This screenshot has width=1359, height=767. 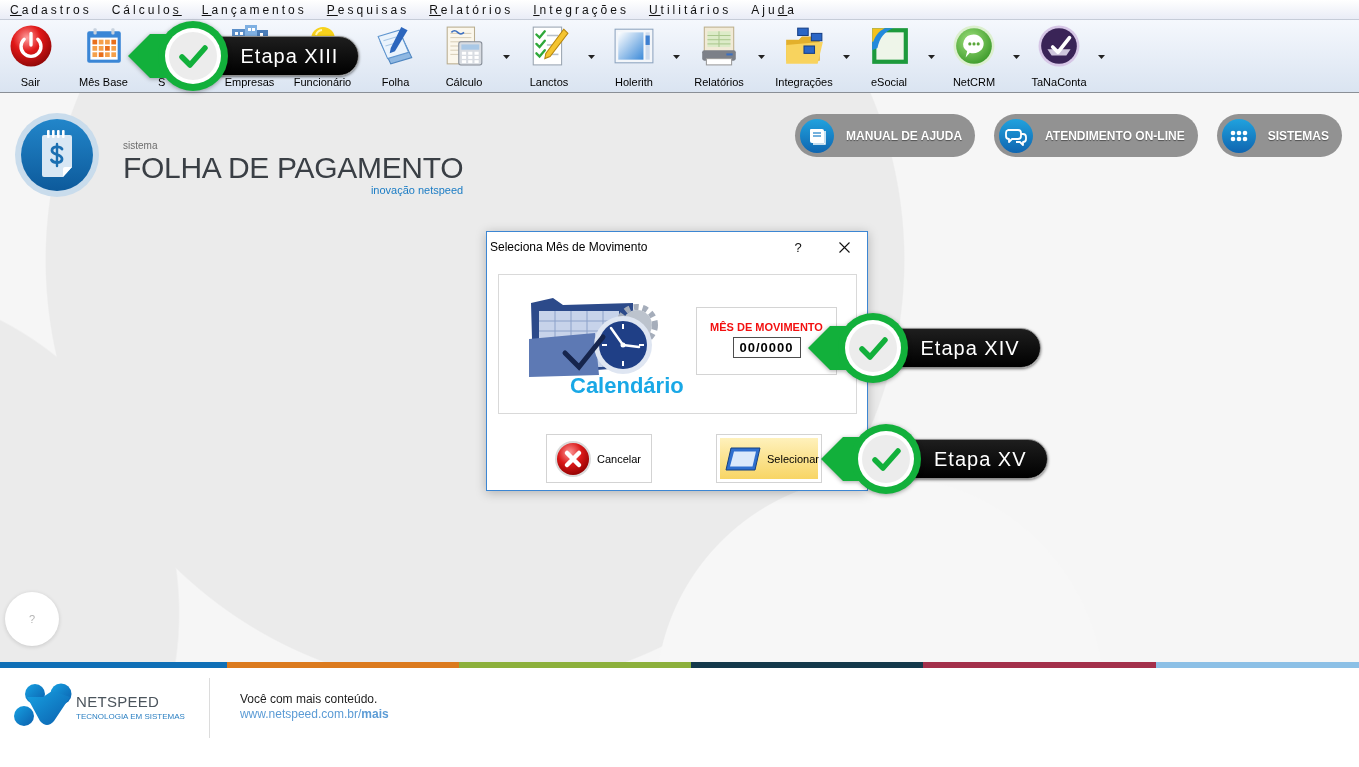 I want to click on toolbar-button: Integrações, so click(x=804, y=56).